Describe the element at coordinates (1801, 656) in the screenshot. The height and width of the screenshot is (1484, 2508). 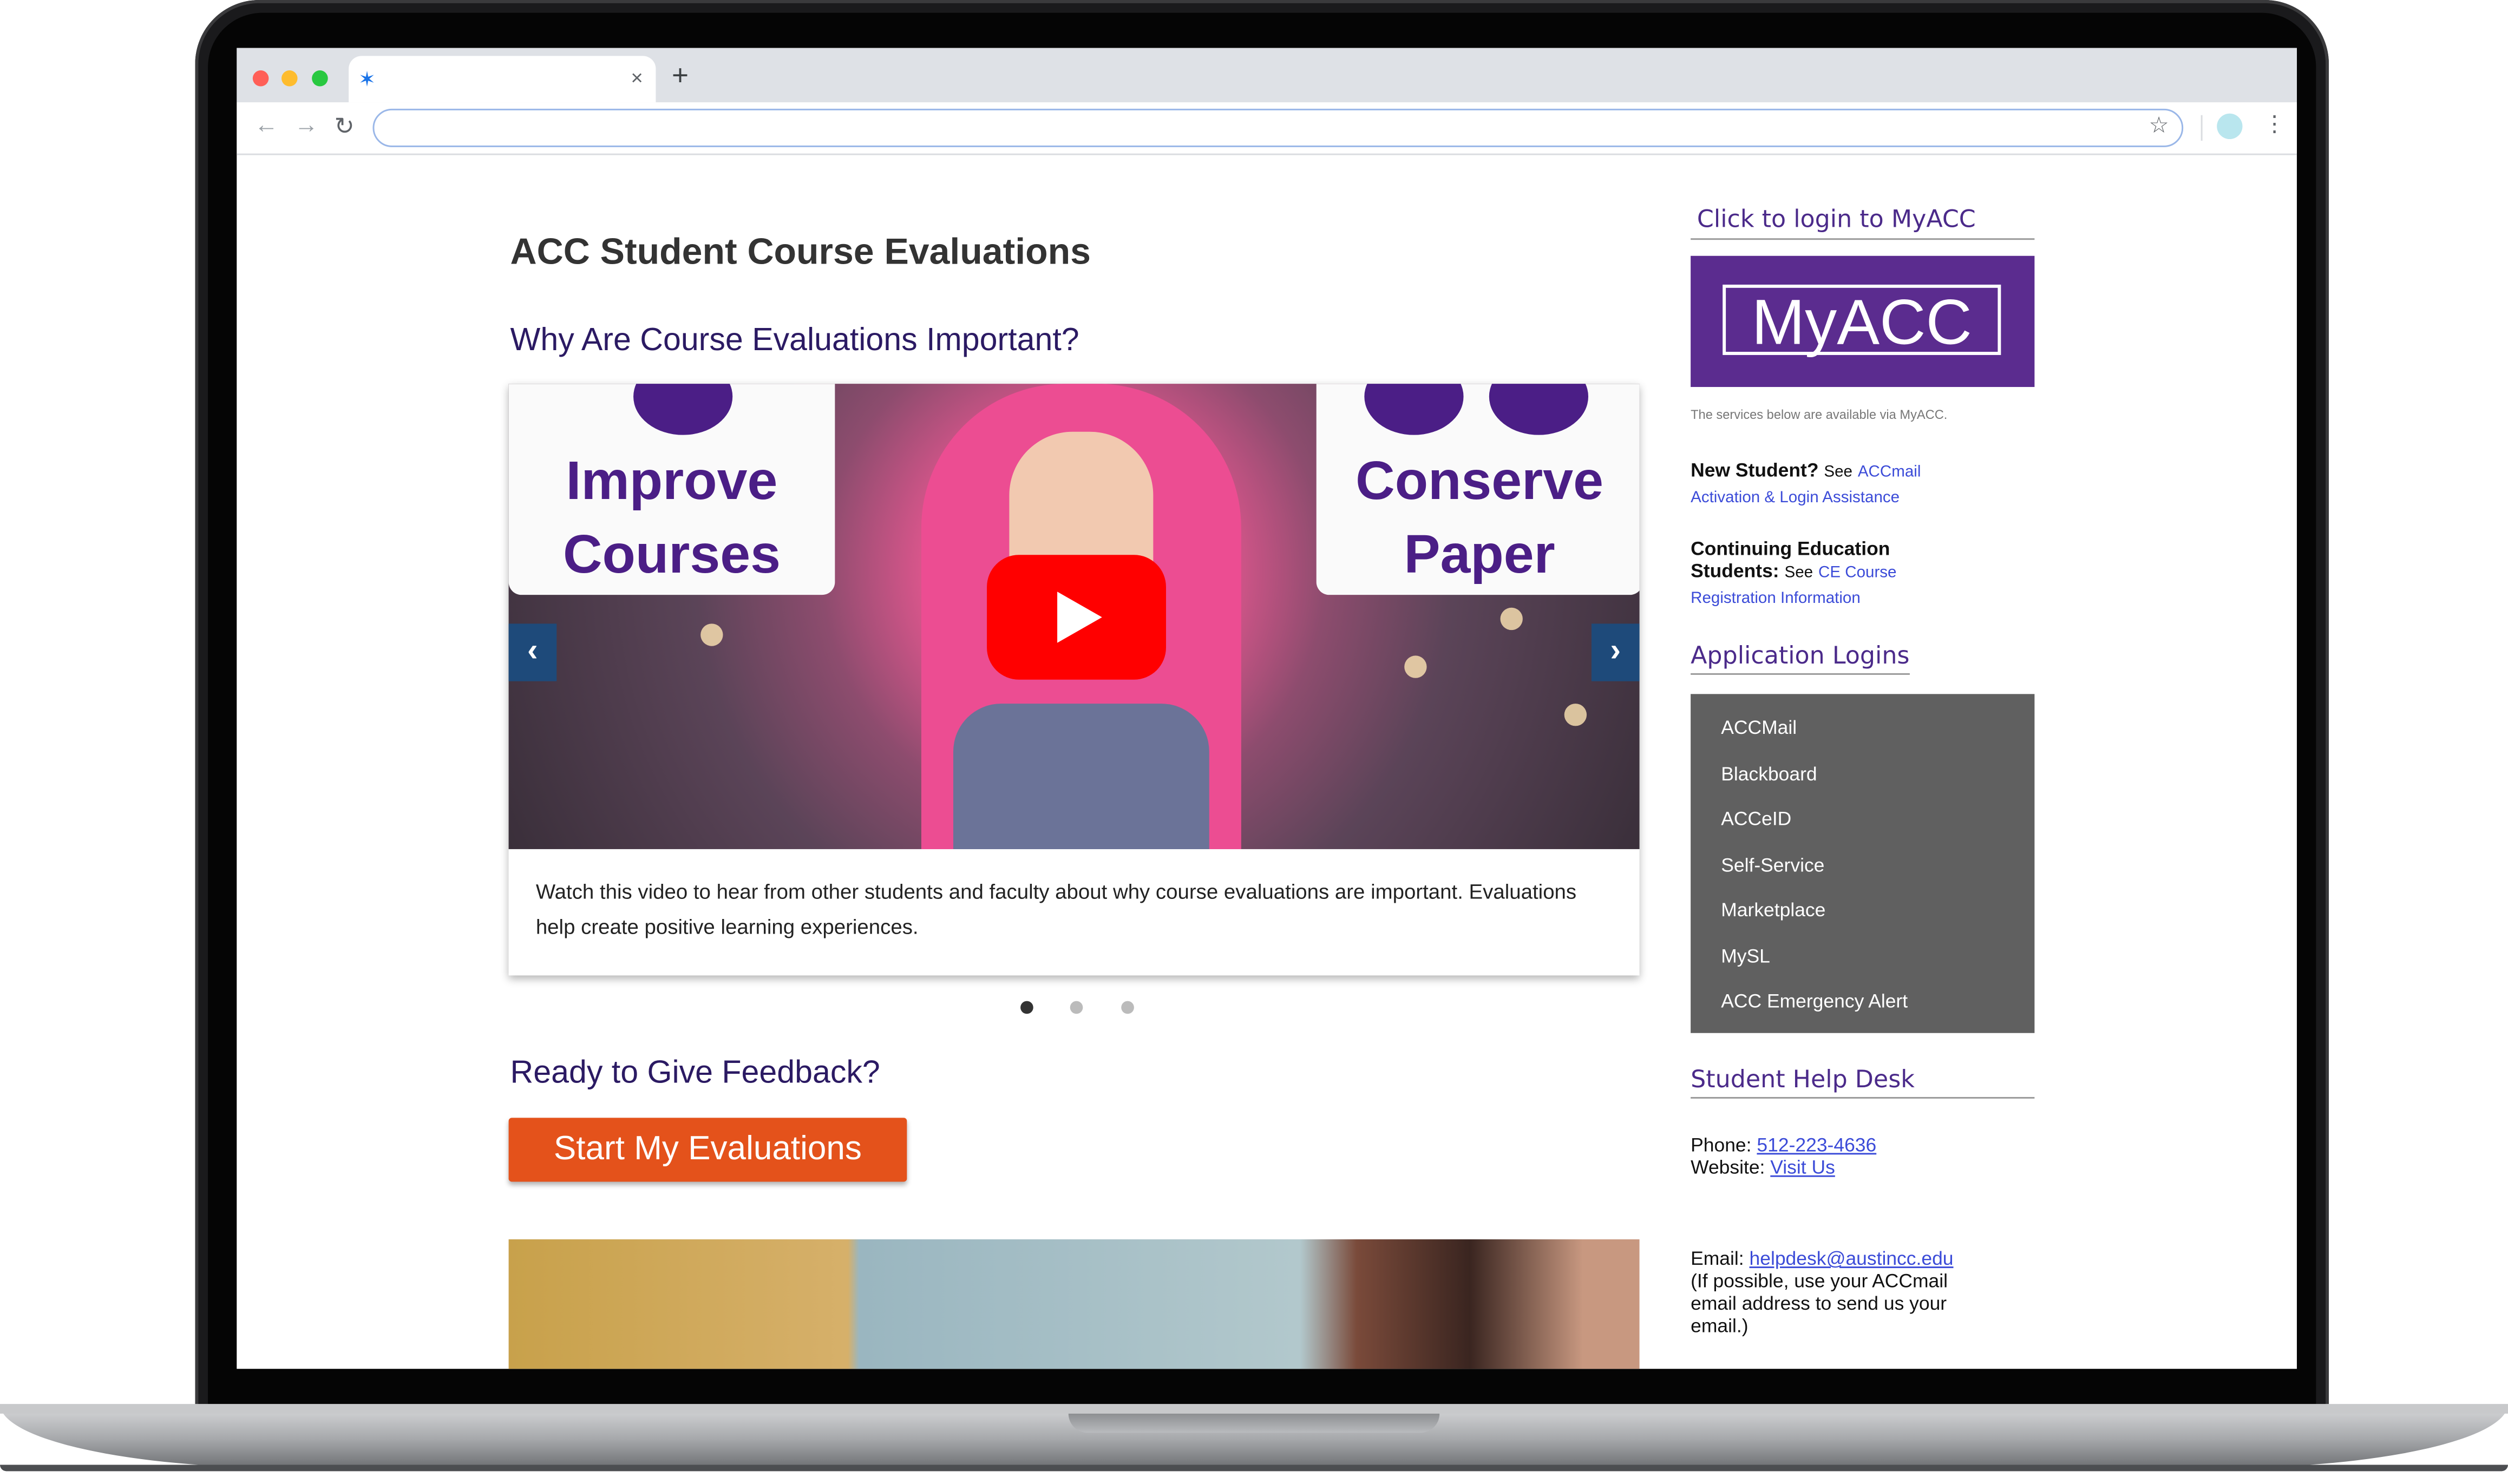
I see `app-logins-heading: Application Logins` at that location.